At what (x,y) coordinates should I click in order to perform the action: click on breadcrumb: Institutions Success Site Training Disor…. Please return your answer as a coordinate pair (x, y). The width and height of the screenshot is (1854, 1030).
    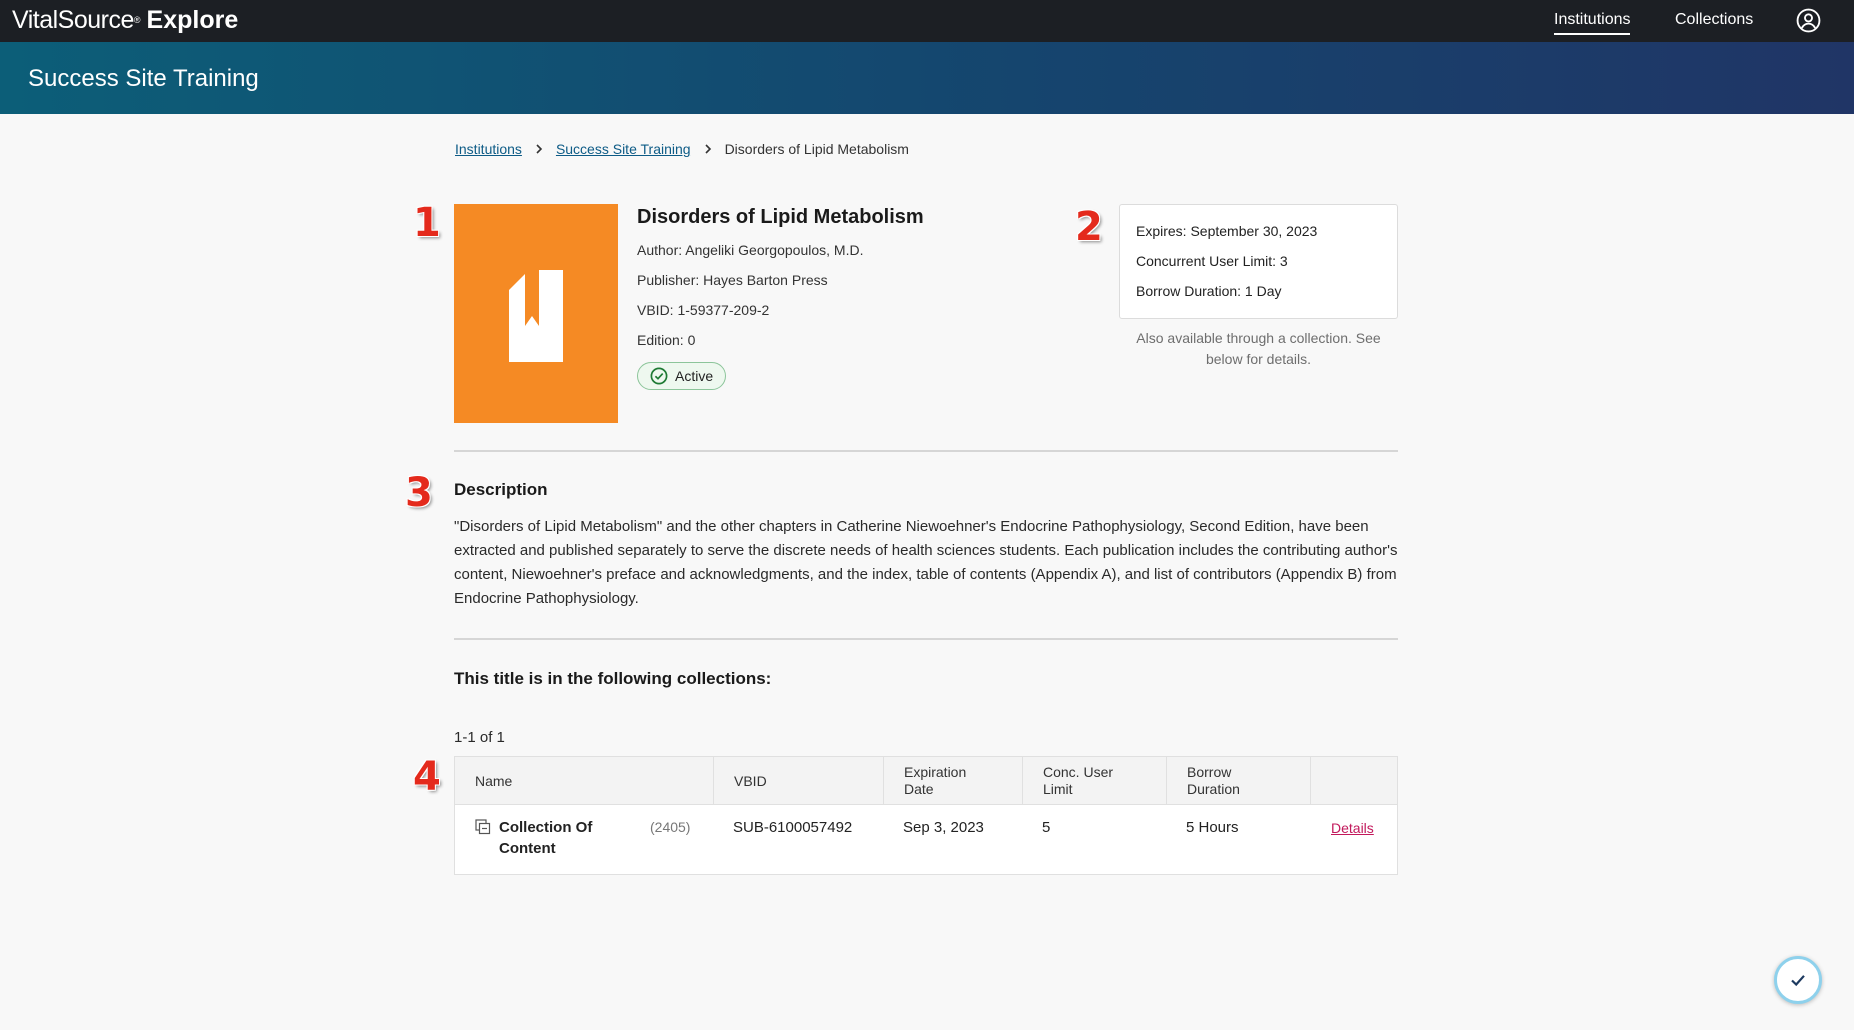
    Looking at the image, I should click on (682, 149).